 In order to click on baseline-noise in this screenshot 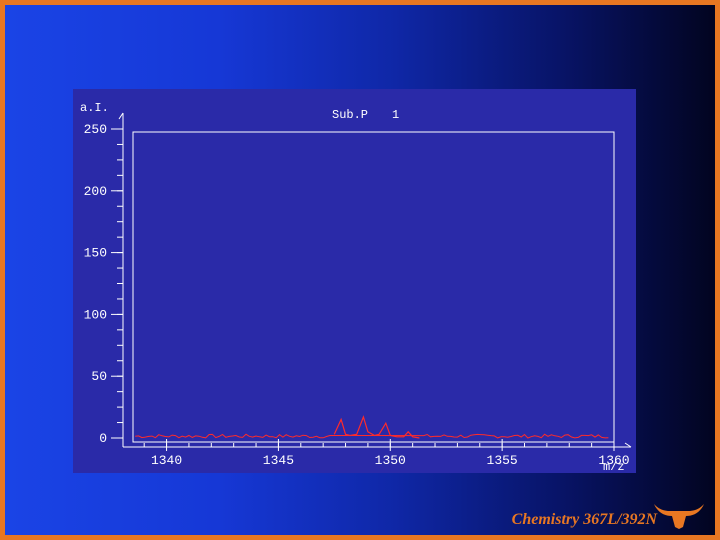, I will do `click(372, 436)`.